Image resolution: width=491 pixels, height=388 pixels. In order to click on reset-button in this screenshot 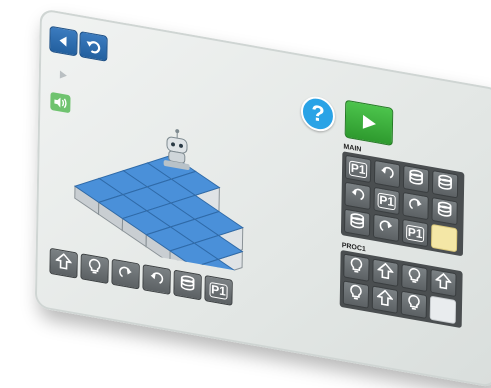, I will do `click(93, 46)`.